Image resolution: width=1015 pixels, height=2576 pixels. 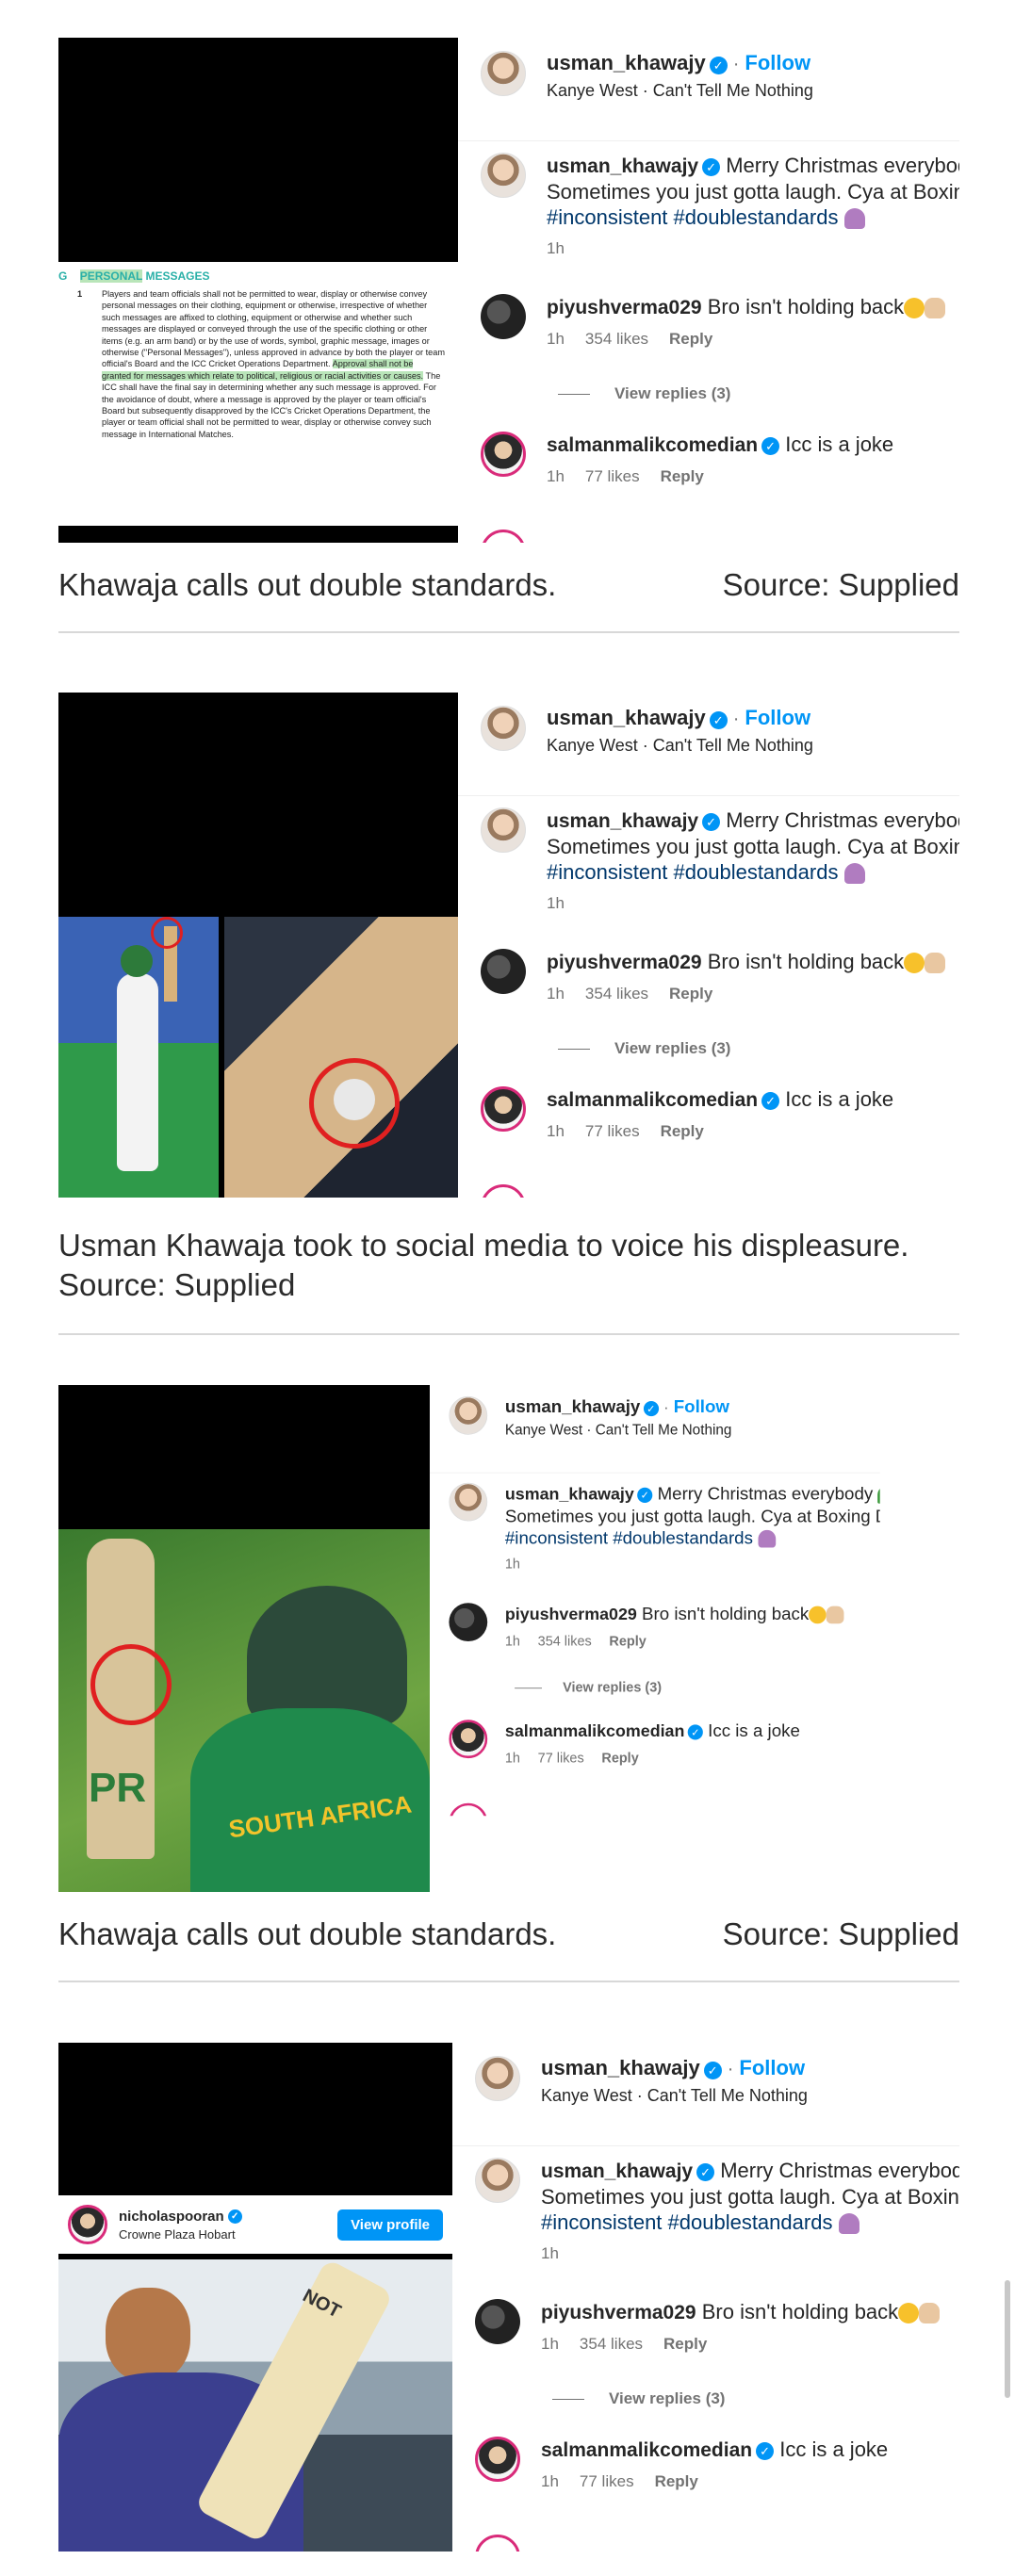 What do you see at coordinates (341, 1057) in the screenshot?
I see `bat-closeup-photo` at bounding box center [341, 1057].